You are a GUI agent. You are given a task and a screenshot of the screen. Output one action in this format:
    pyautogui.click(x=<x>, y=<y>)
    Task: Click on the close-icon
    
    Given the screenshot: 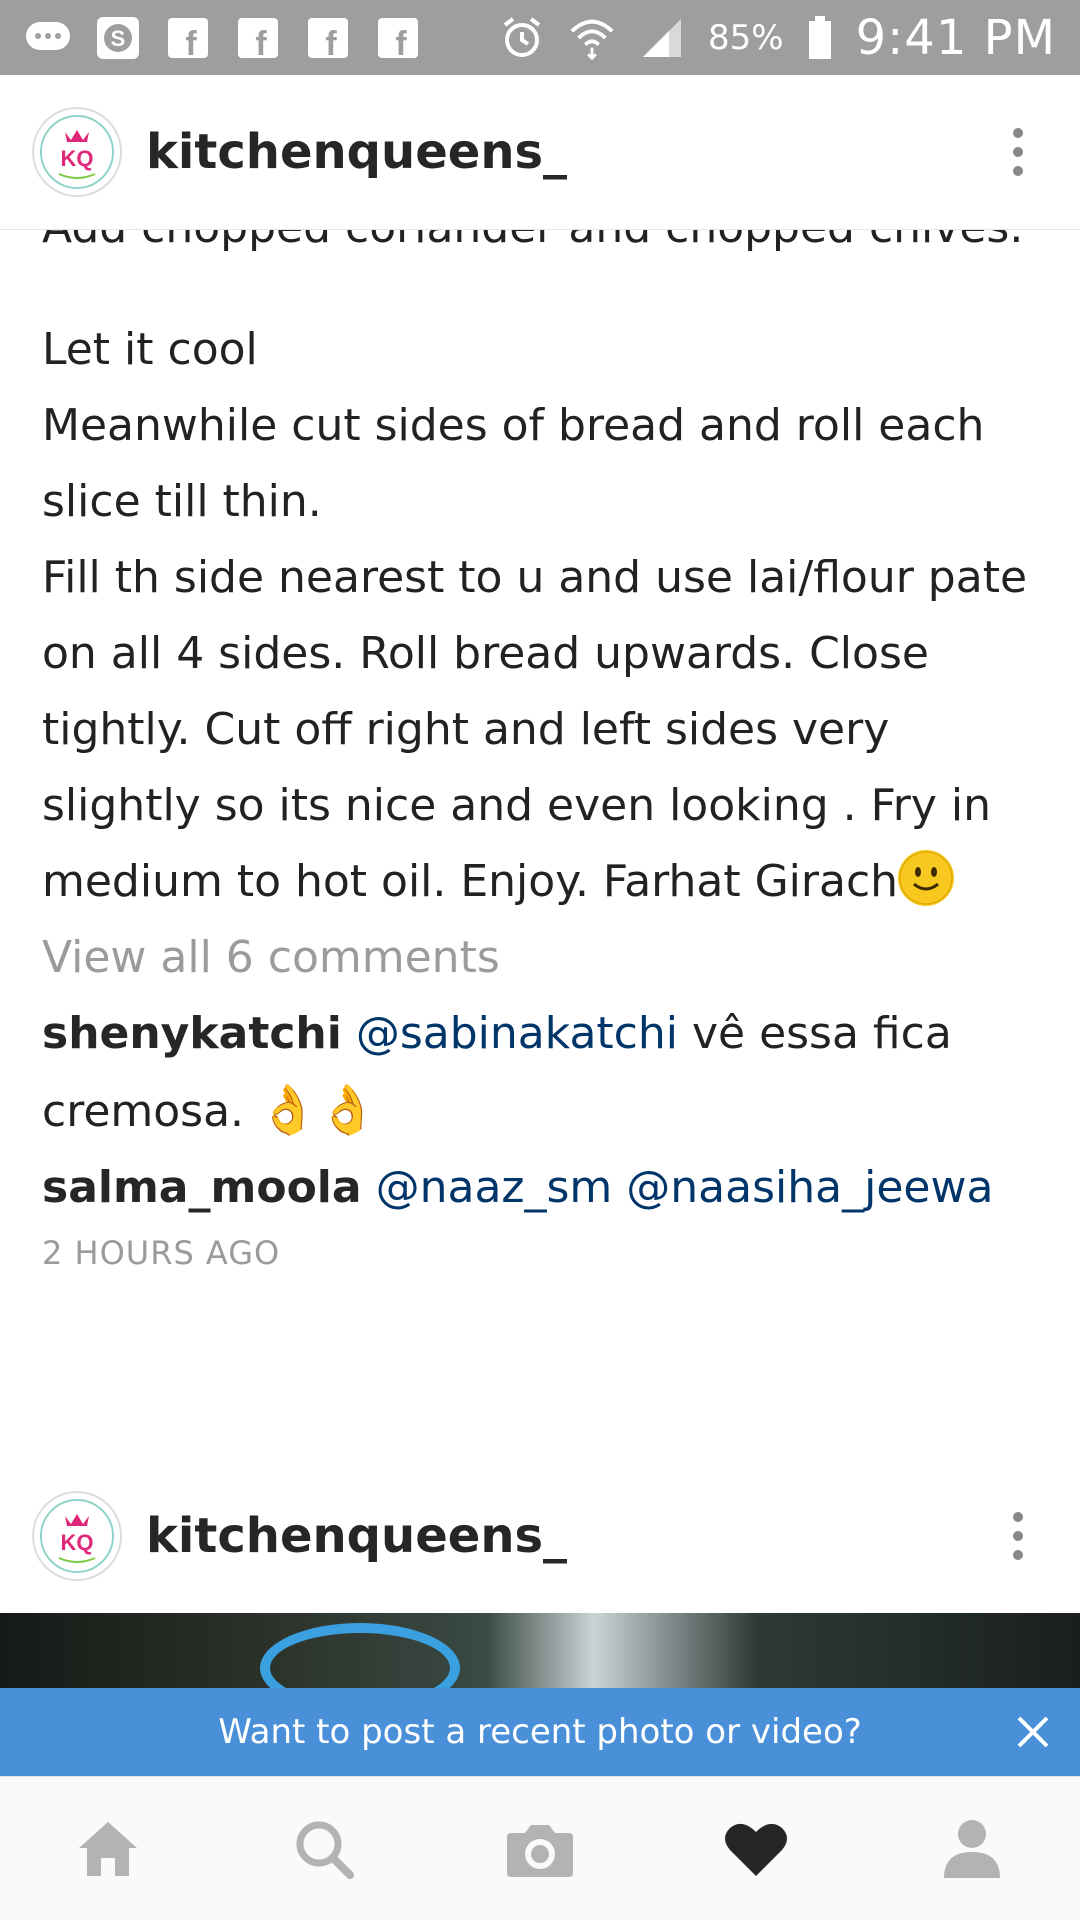 What is the action you would take?
    pyautogui.click(x=1033, y=1732)
    